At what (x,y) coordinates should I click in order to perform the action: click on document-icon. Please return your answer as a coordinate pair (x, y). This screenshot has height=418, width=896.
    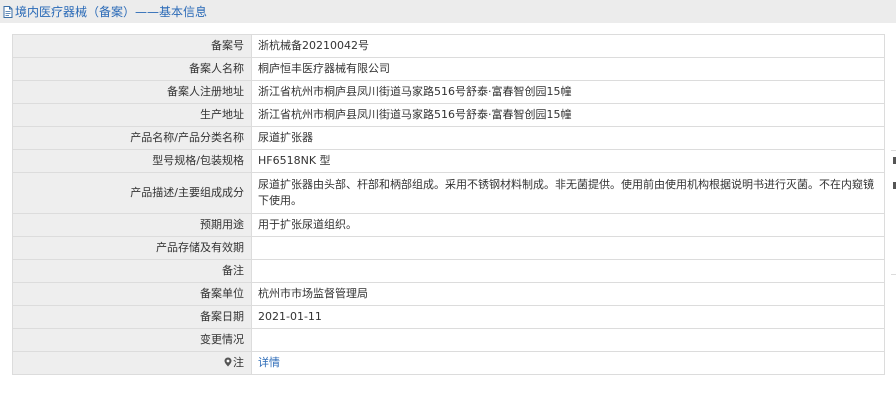
    Looking at the image, I should click on (8, 11).